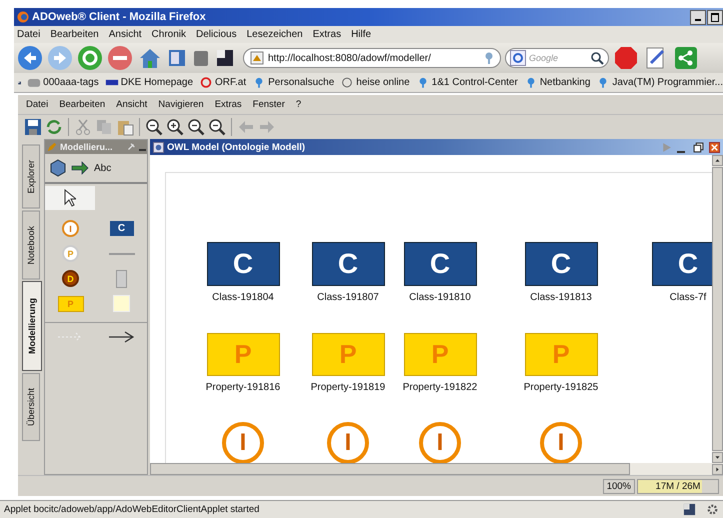  Describe the element at coordinates (30, 58) in the screenshot. I see `back-icon` at that location.